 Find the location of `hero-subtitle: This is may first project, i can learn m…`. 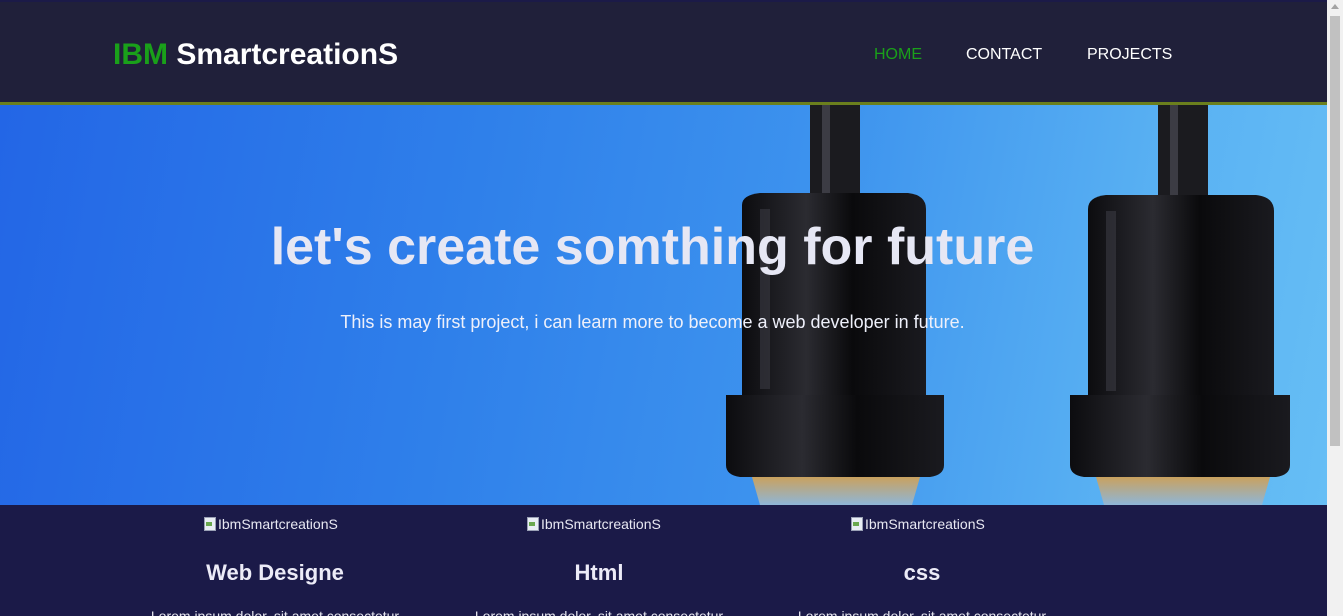

hero-subtitle: This is may first project, i can learn m… is located at coordinates (652, 322).